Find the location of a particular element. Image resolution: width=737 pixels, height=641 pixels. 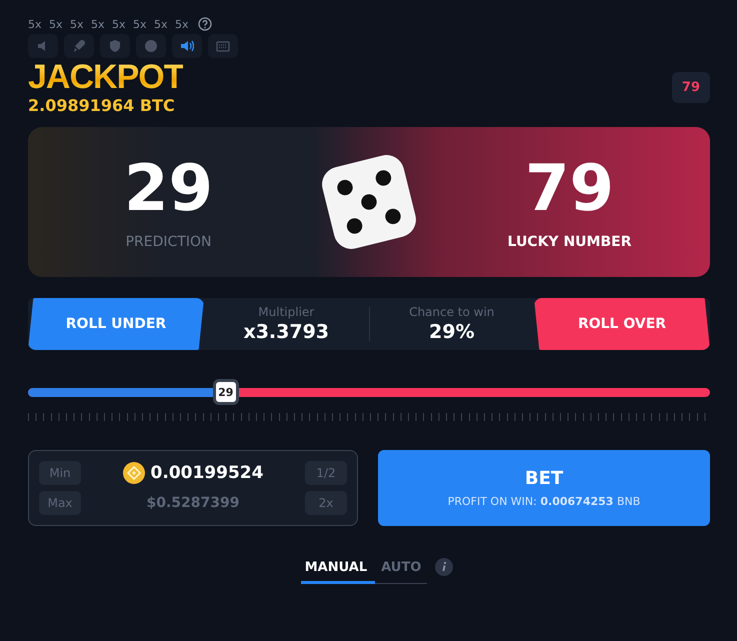

stat-label: Multiplier is located at coordinates (286, 312).